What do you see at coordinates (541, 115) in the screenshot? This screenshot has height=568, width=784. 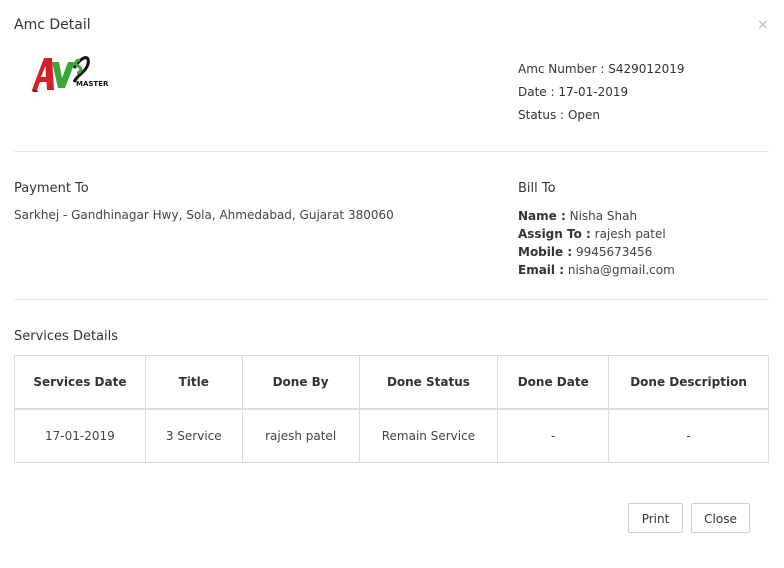 I see `status-label: Status :` at bounding box center [541, 115].